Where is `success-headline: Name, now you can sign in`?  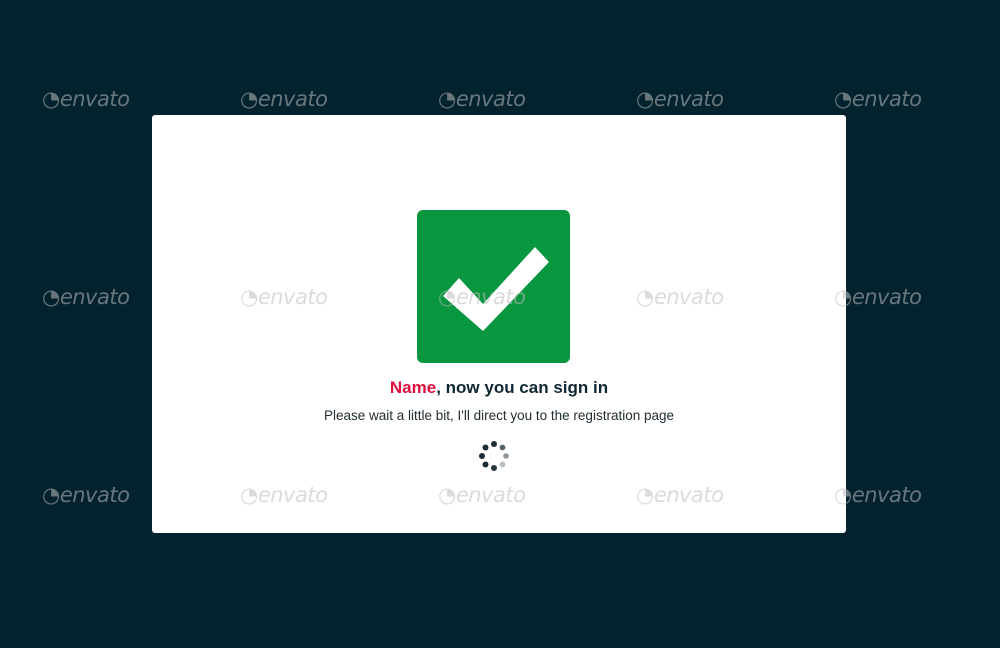 success-headline: Name, now you can sign in is located at coordinates (499, 388).